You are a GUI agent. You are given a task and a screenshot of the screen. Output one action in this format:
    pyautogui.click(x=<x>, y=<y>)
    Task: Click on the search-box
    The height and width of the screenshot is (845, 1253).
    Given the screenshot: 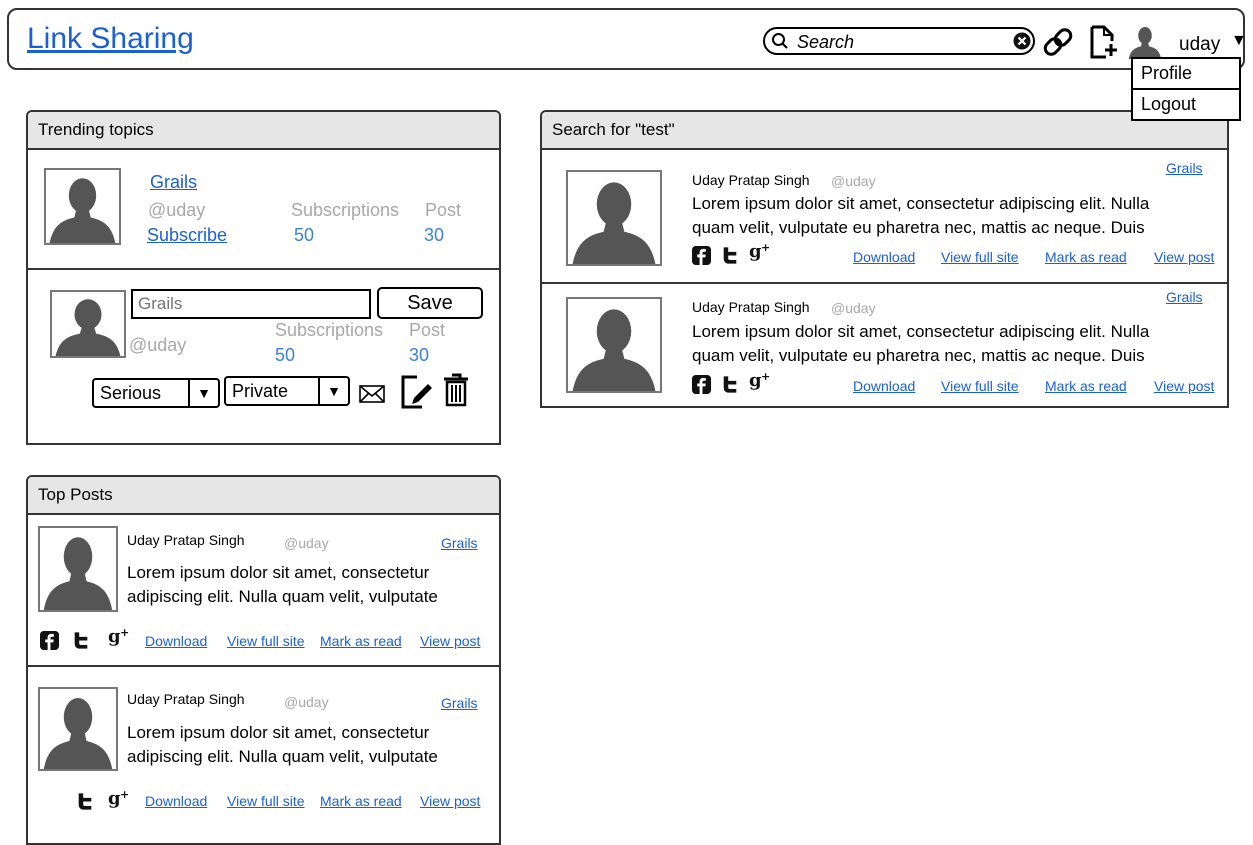 What is the action you would take?
    pyautogui.click(x=899, y=41)
    